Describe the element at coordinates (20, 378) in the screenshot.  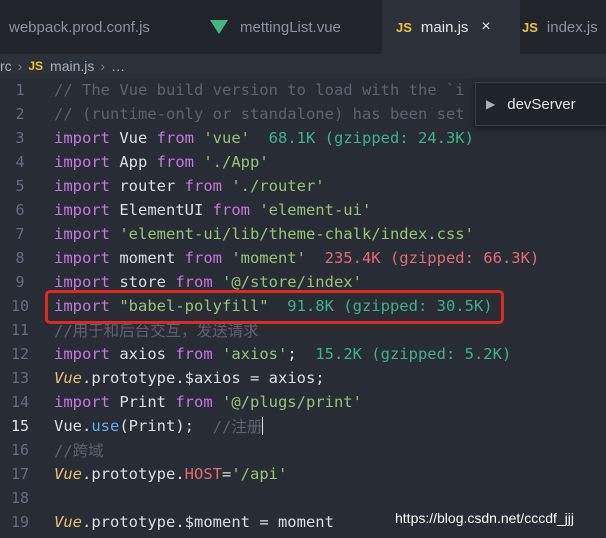
I see `line-number: 13` at that location.